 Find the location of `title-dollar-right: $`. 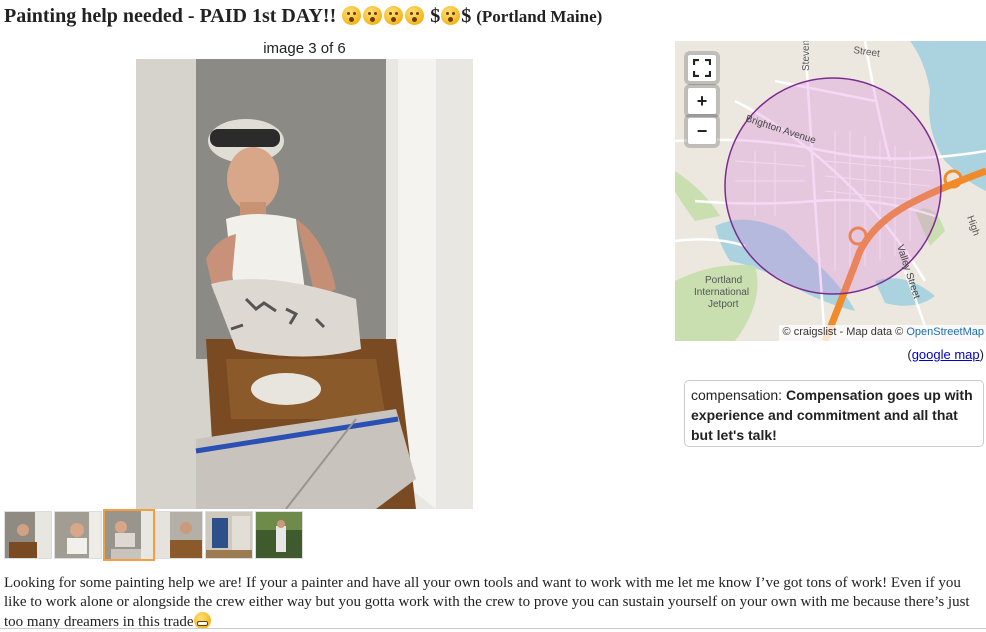

title-dollar-right: $ is located at coordinates (466, 16).